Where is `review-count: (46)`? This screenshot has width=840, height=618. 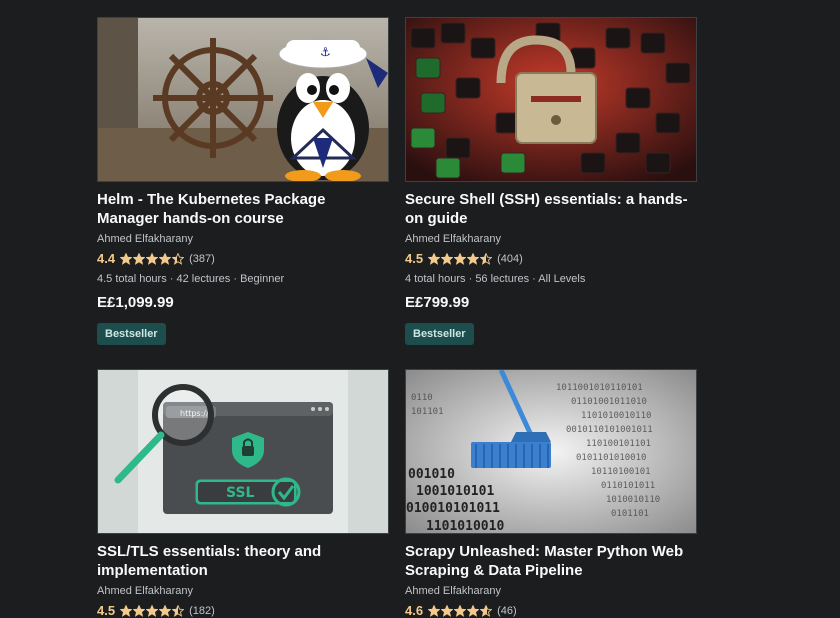
review-count: (46) is located at coordinates (507, 610).